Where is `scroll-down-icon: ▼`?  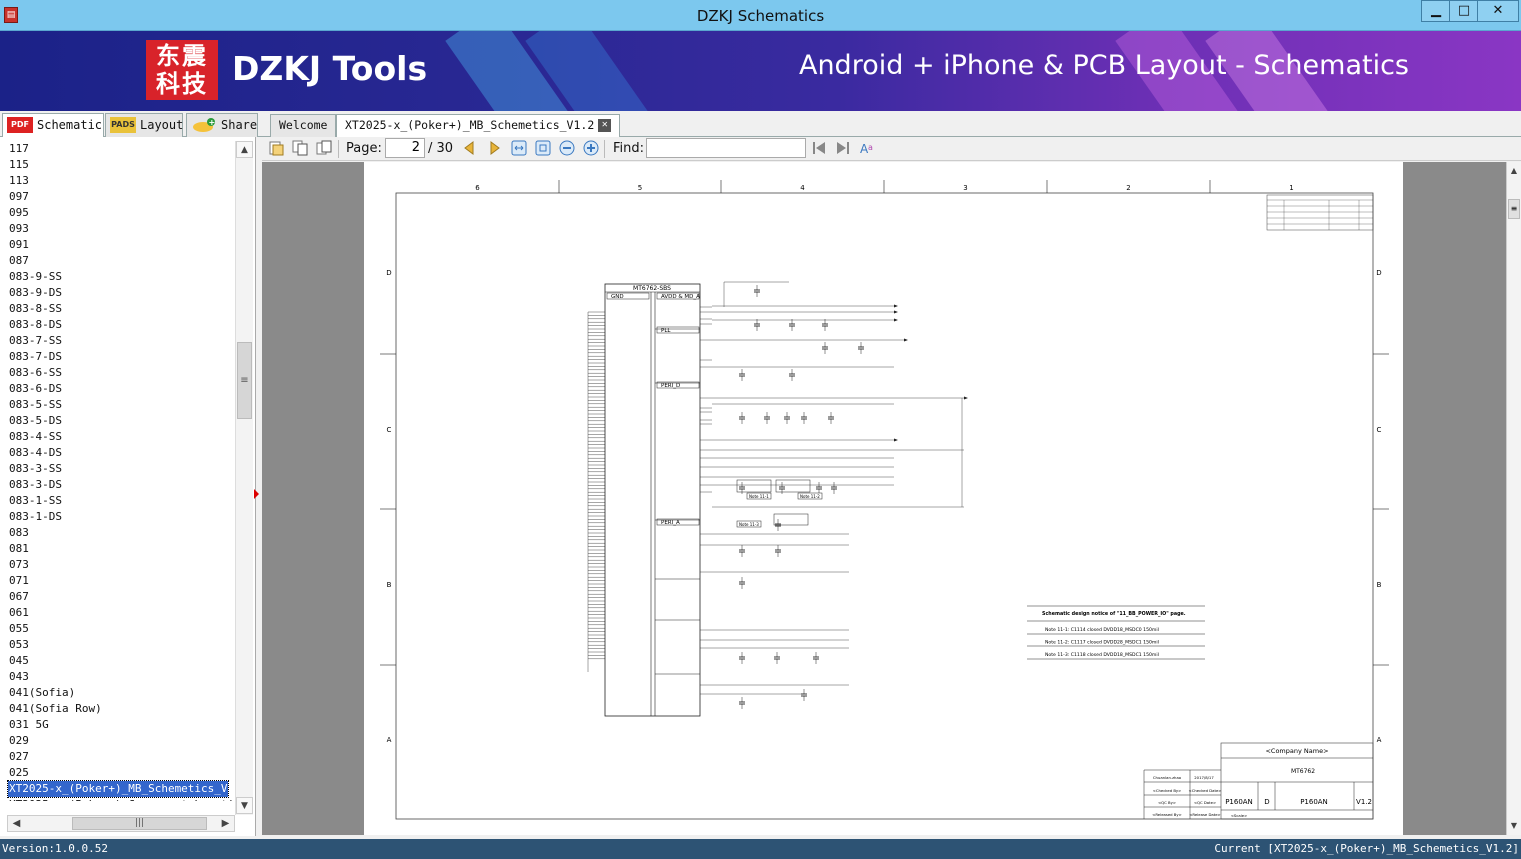 scroll-down-icon: ▼ is located at coordinates (244, 805).